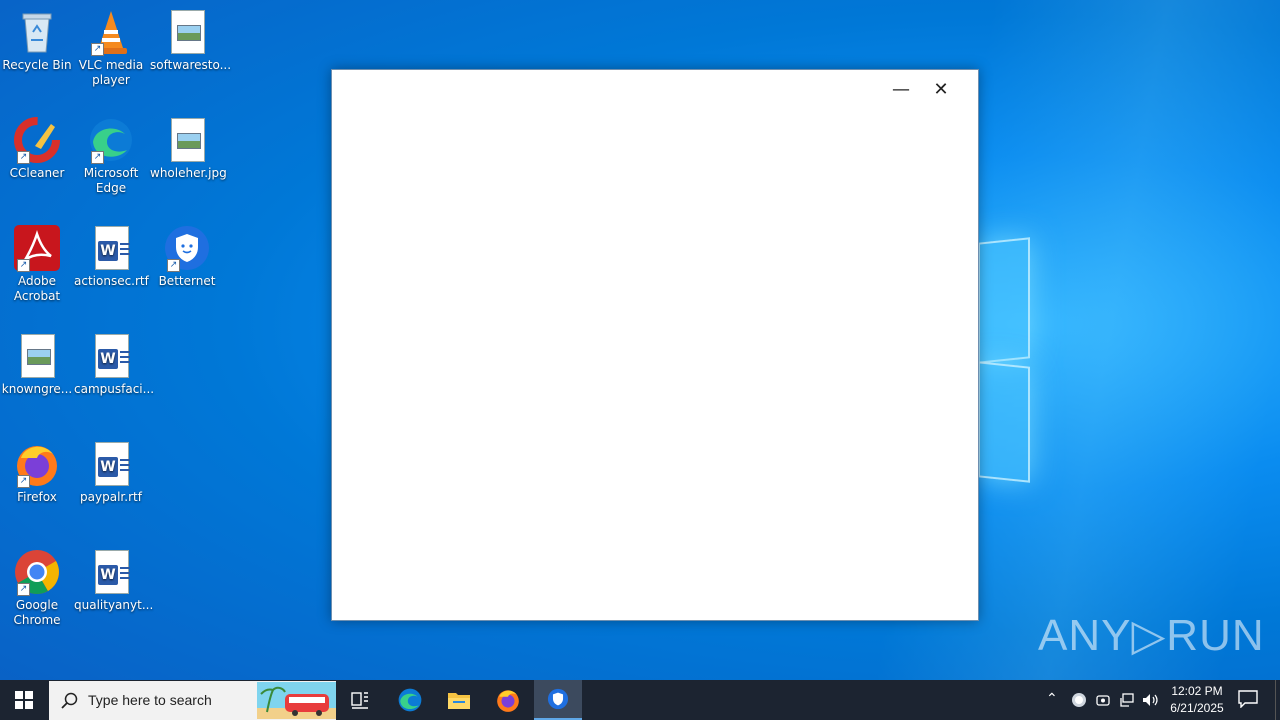 The height and width of the screenshot is (720, 1280). Describe the element at coordinates (37, 572) in the screenshot. I see `chrome-icon: ↗` at that location.